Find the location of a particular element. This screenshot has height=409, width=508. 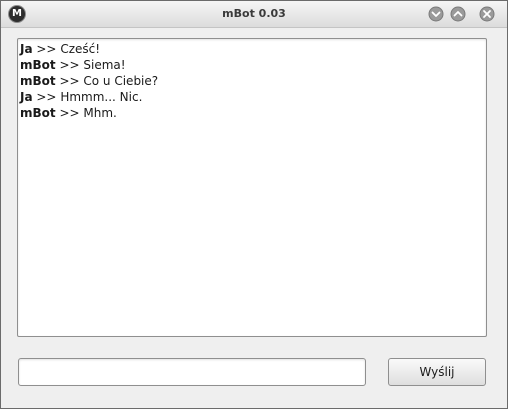

chat-message: mBot >> Co u Ciebie? is located at coordinates (252, 81).